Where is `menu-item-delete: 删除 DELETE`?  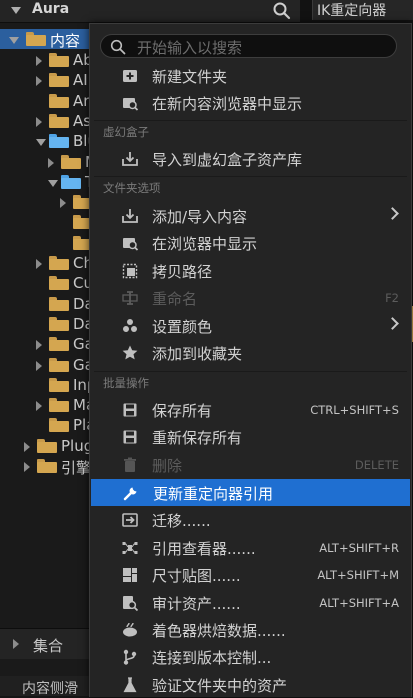
menu-item-delete: 删除 DELETE is located at coordinates (250, 464).